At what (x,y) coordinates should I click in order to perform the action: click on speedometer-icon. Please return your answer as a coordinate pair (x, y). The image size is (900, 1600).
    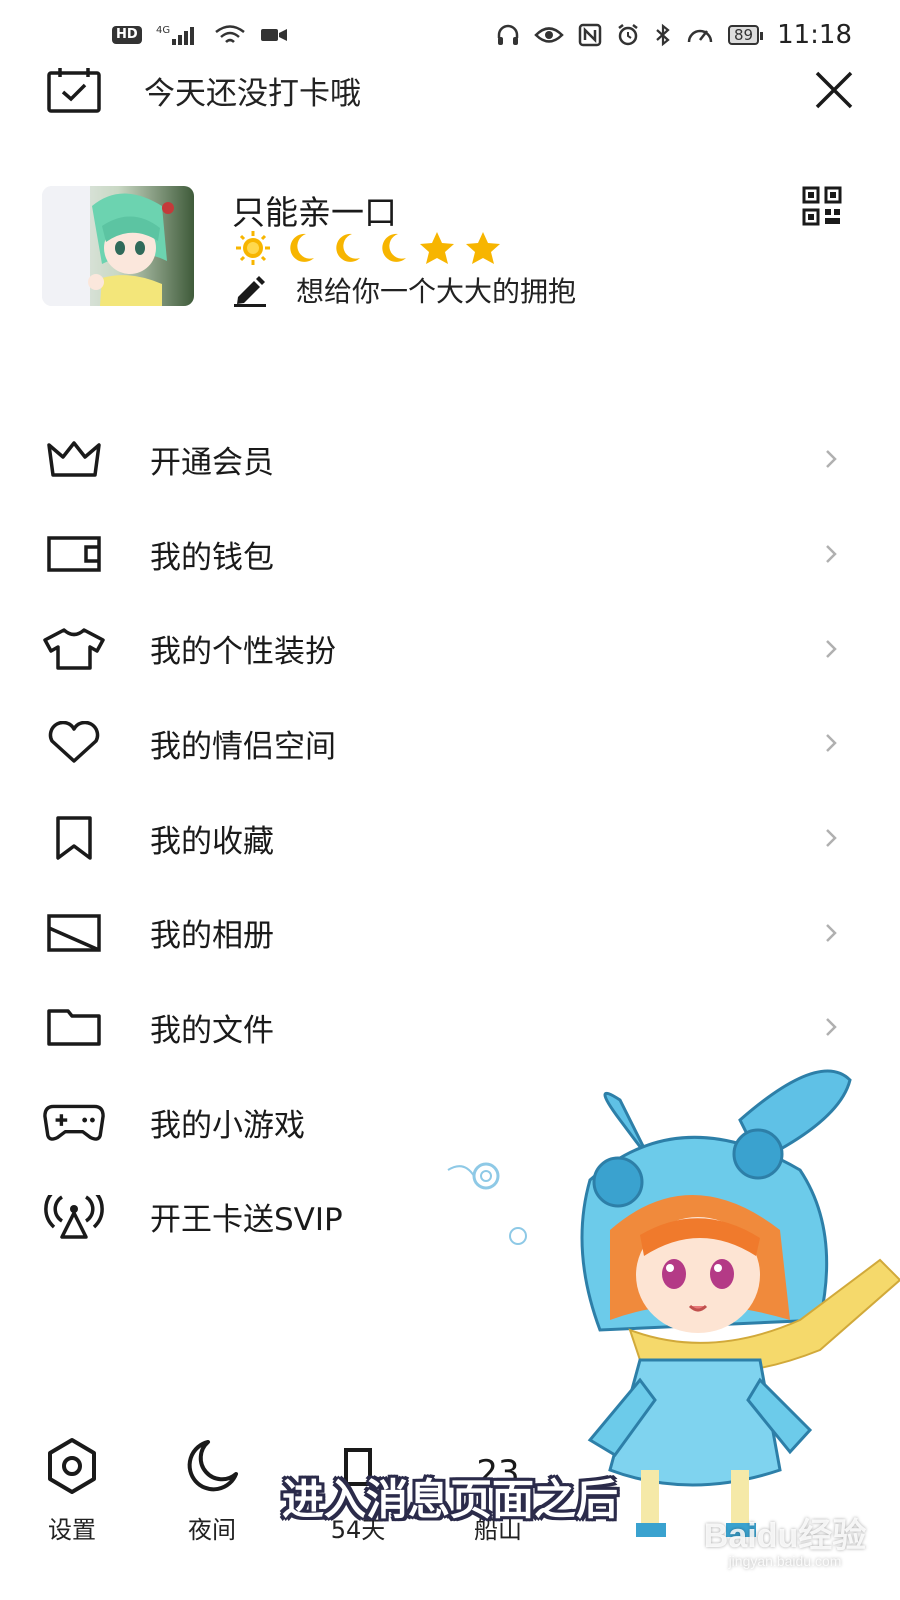
    Looking at the image, I should click on (700, 35).